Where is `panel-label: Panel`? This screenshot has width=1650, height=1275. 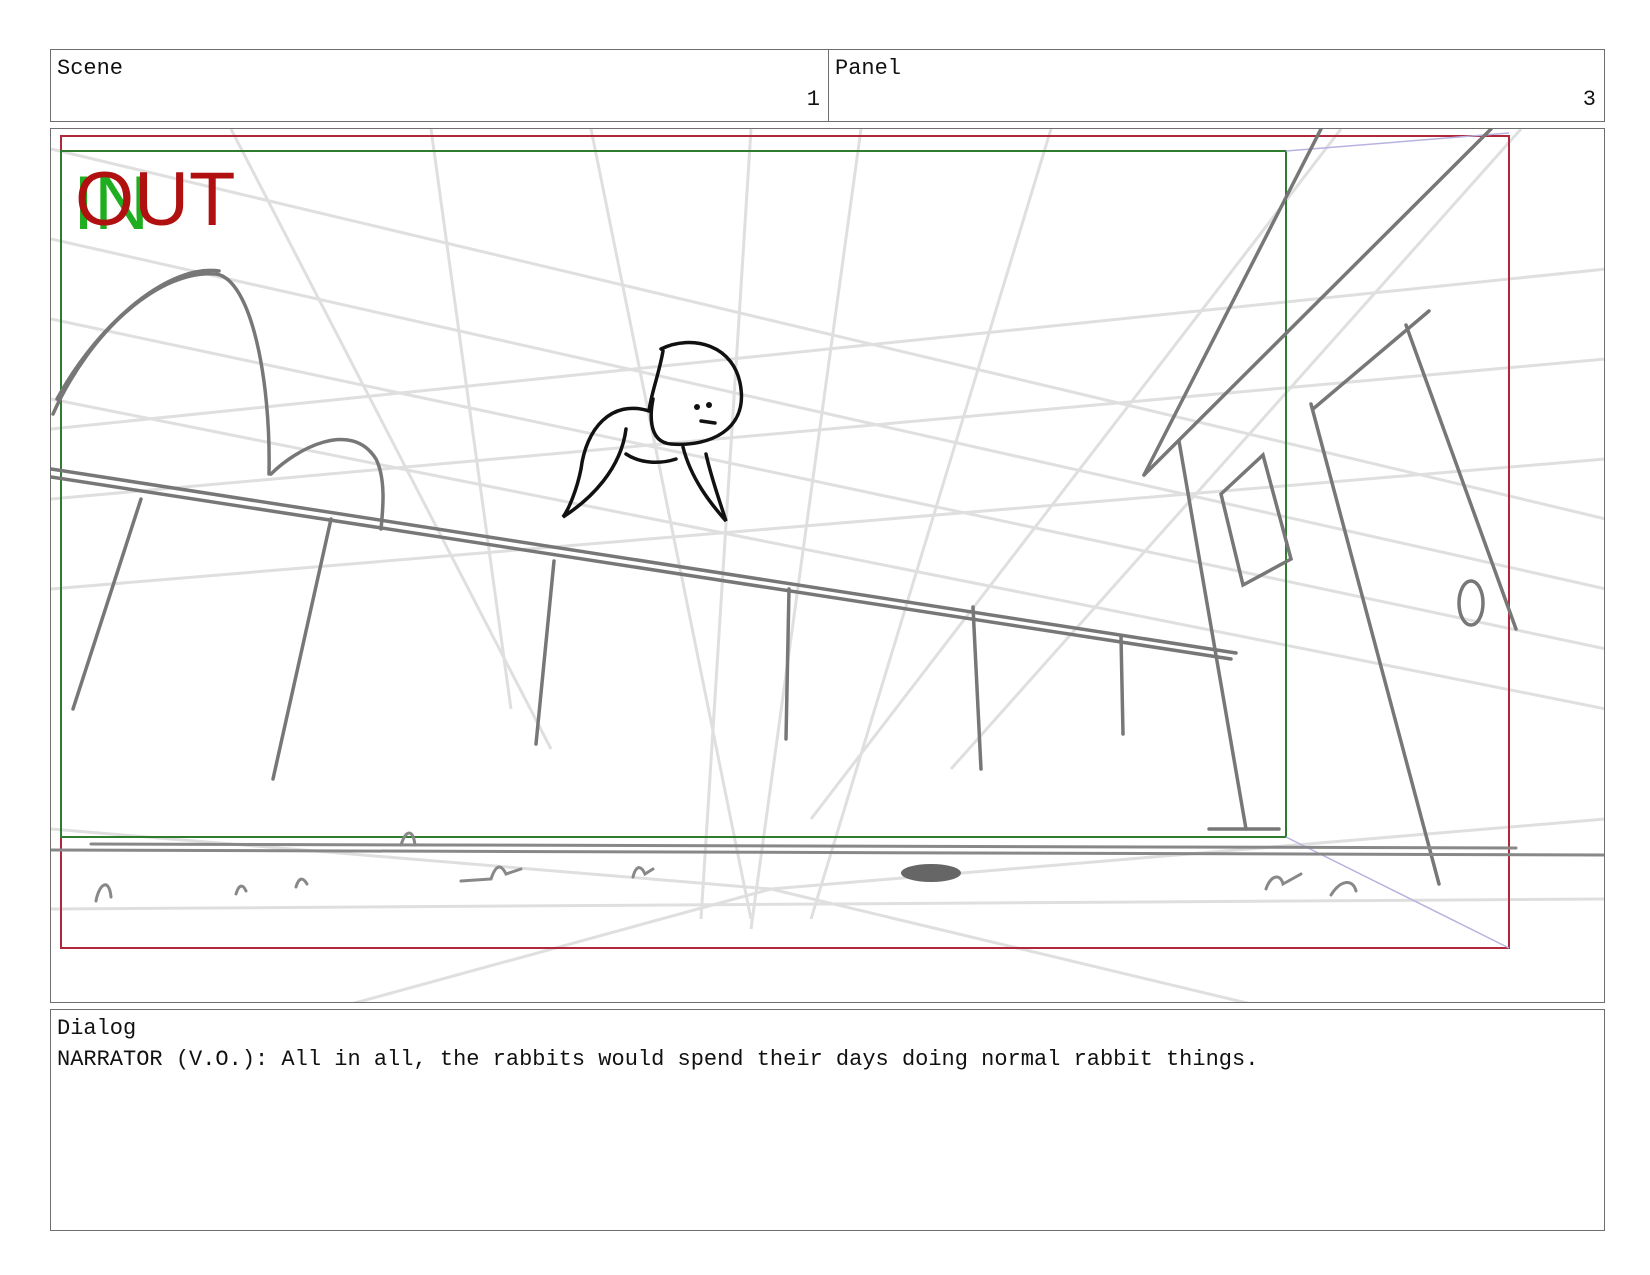
panel-label: Panel is located at coordinates (868, 68).